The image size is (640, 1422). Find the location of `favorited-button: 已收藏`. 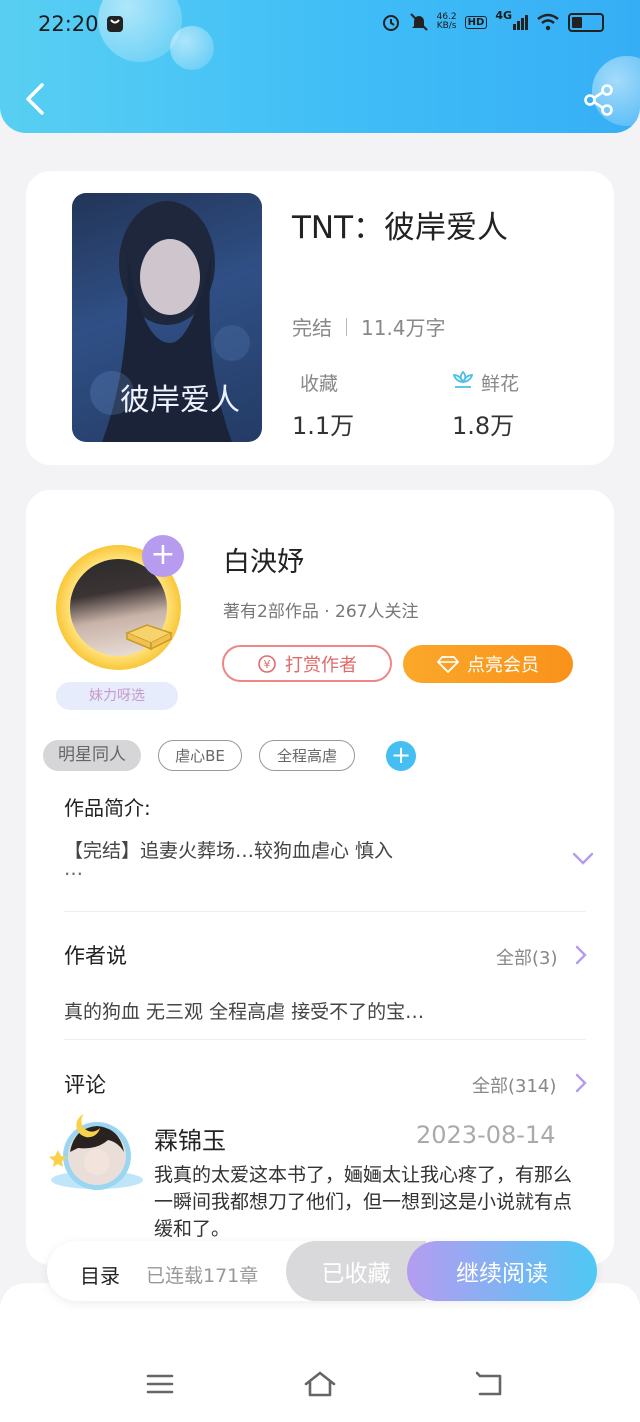

favorited-button: 已收藏 is located at coordinates (356, 1271).